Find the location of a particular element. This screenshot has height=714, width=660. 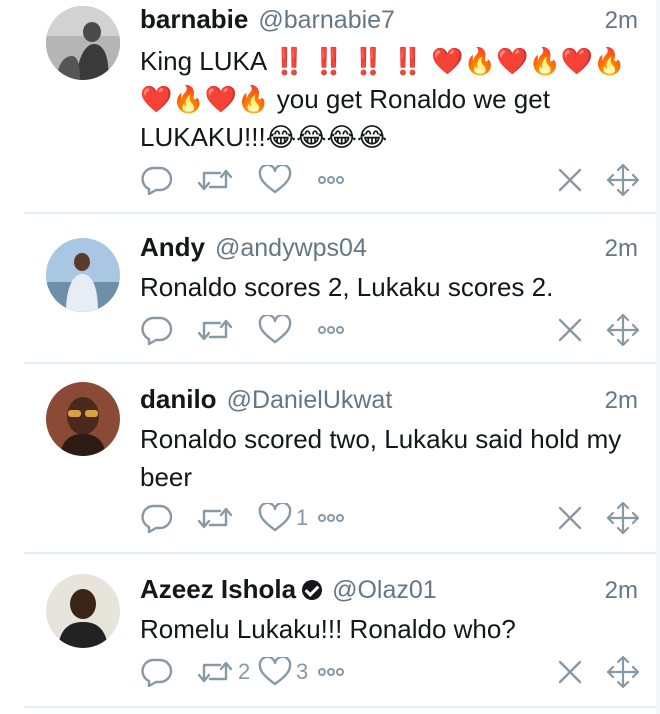

emoji-run: ‼️ ‼️ ‼️ ‼️ ❤️🔥❤️🔥❤️🔥 is located at coordinates (449, 61).